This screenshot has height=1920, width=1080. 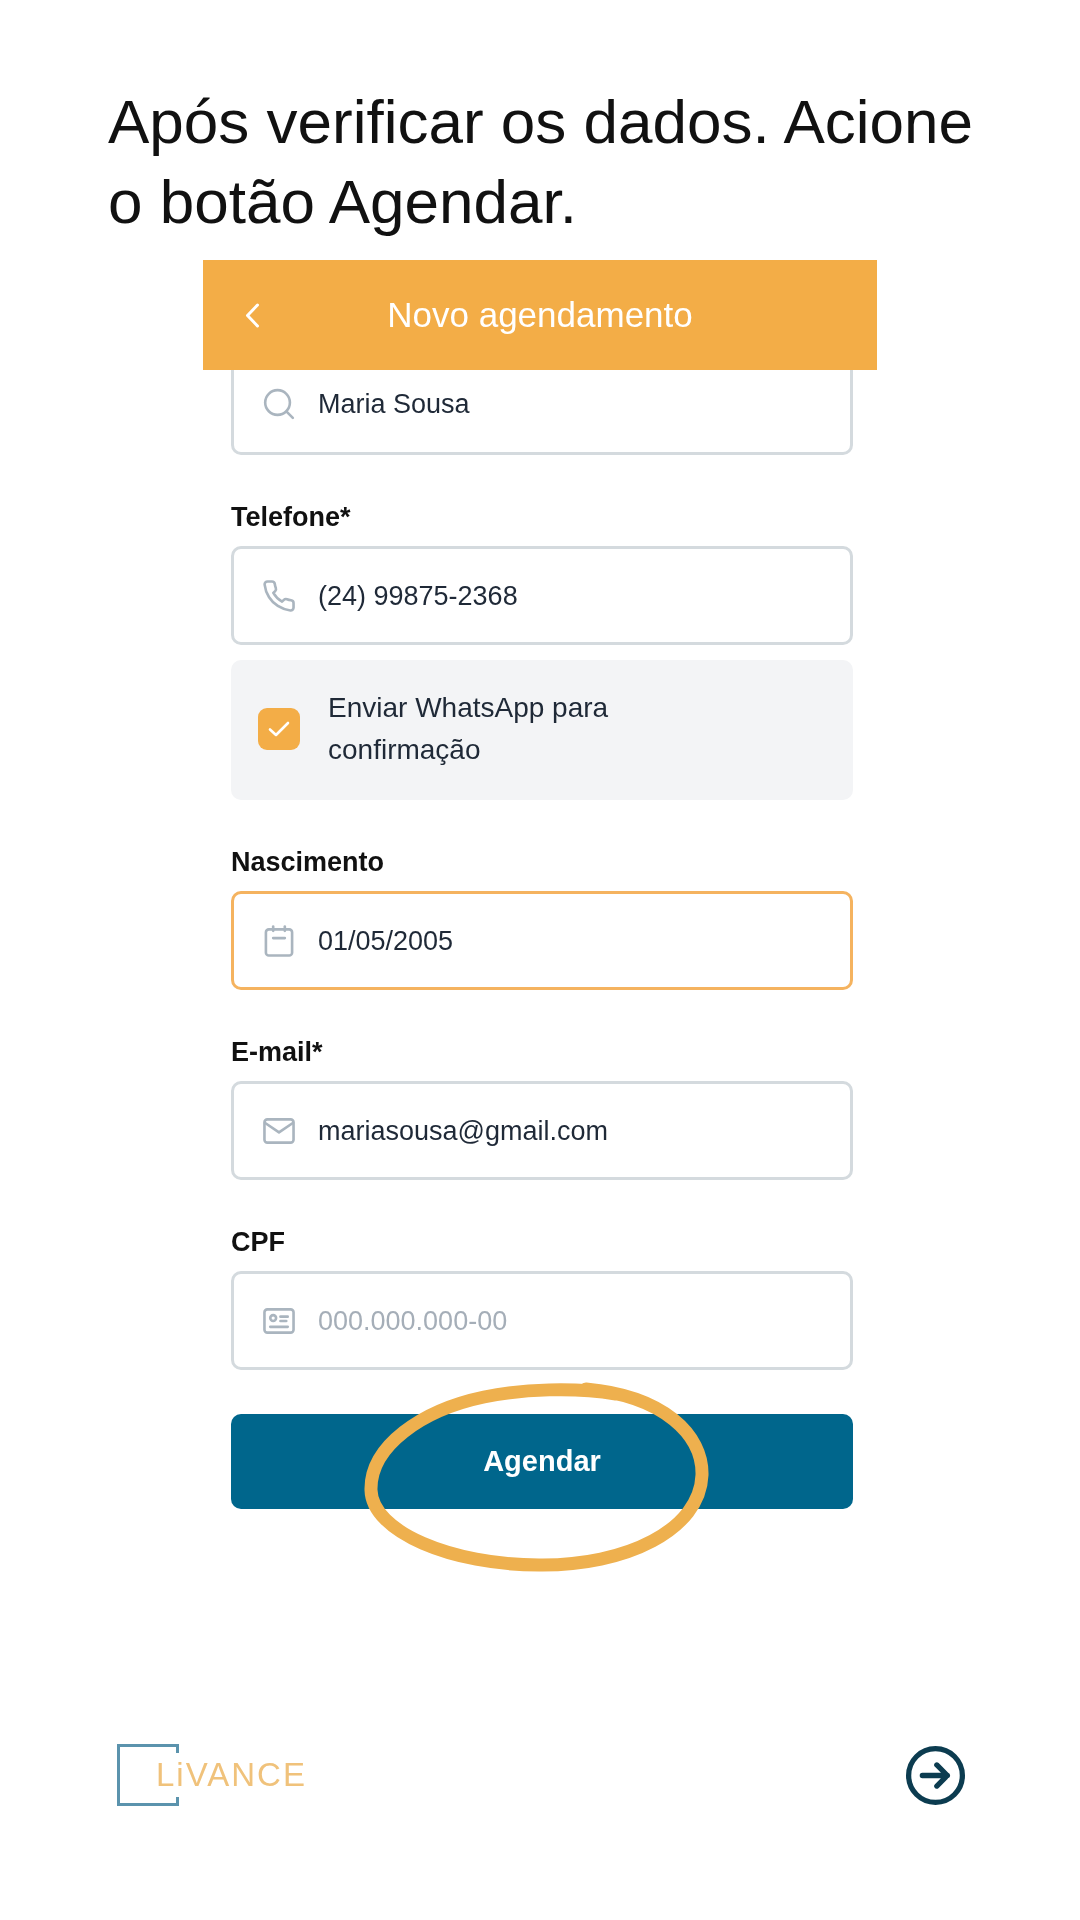 I want to click on back-icon, so click(x=252, y=315).